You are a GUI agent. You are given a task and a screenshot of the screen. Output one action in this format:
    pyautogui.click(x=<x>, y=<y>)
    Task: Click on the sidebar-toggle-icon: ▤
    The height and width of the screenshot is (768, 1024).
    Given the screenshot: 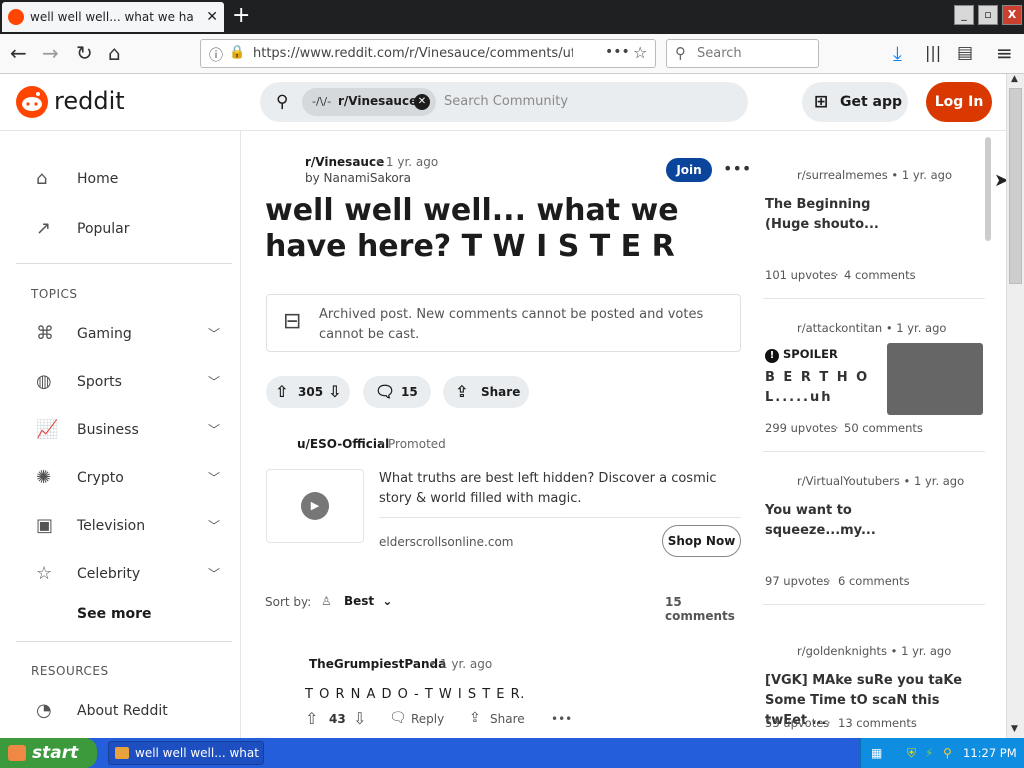 What is the action you would take?
    pyautogui.click(x=965, y=53)
    